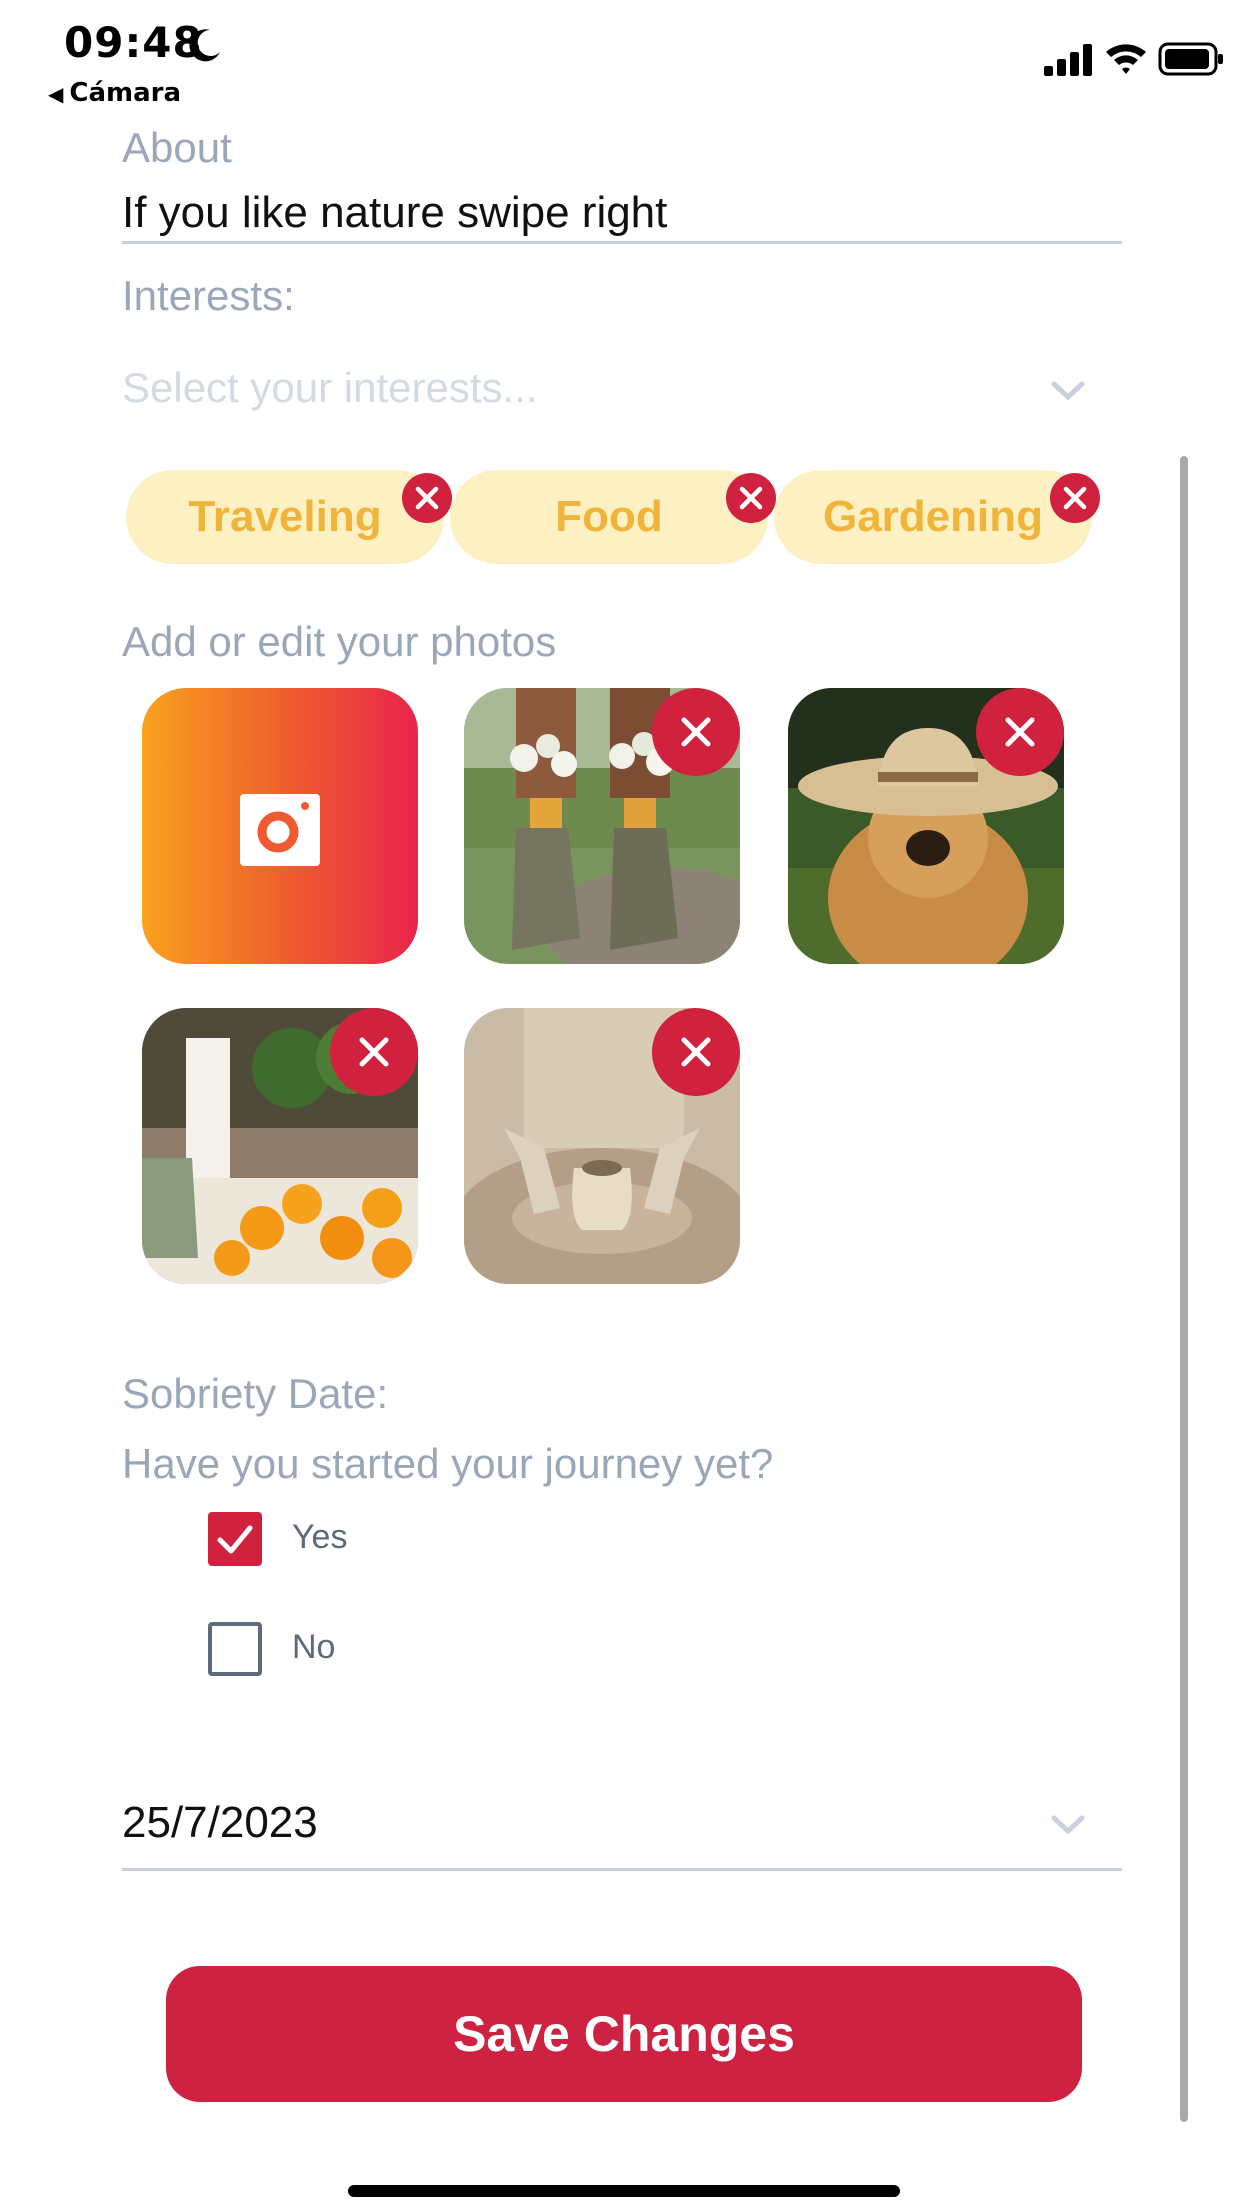 The width and height of the screenshot is (1242, 2208). Describe the element at coordinates (624, 2191) in the screenshot. I see `home-indicator` at that location.